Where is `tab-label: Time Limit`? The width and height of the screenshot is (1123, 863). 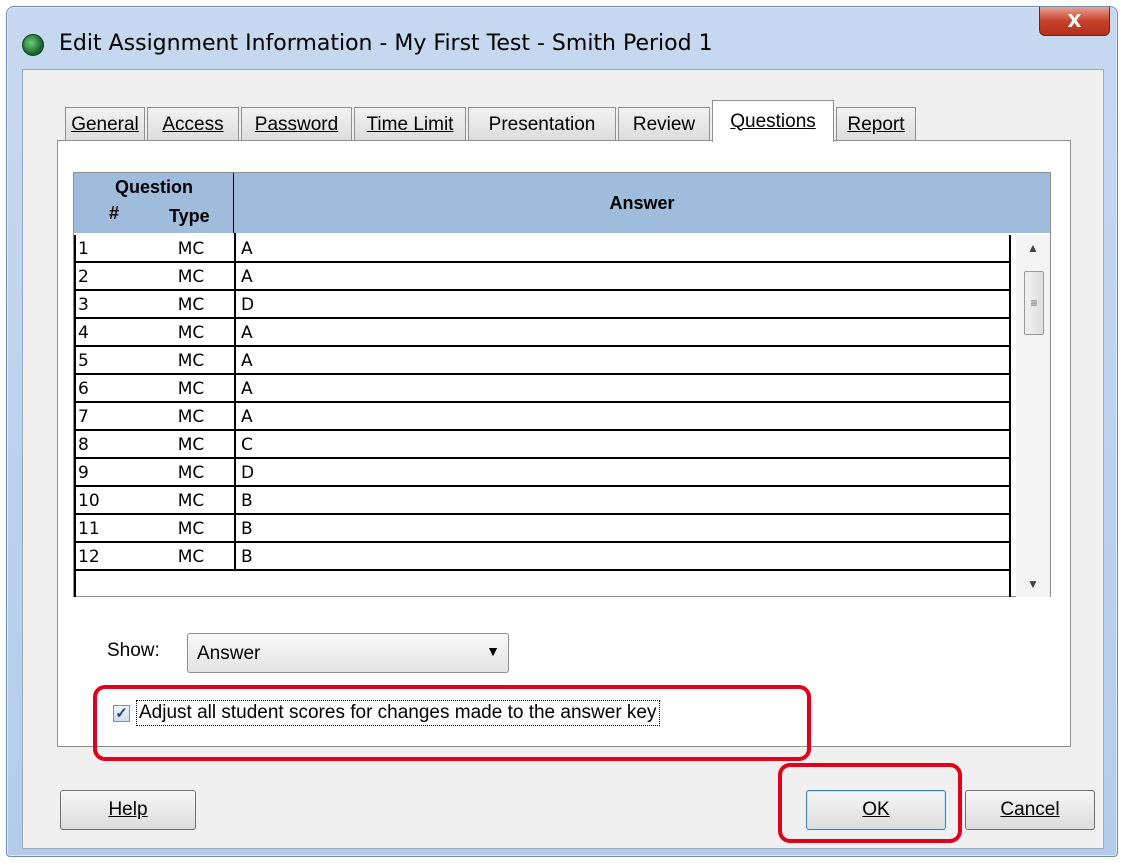
tab-label: Time Limit is located at coordinates (410, 124).